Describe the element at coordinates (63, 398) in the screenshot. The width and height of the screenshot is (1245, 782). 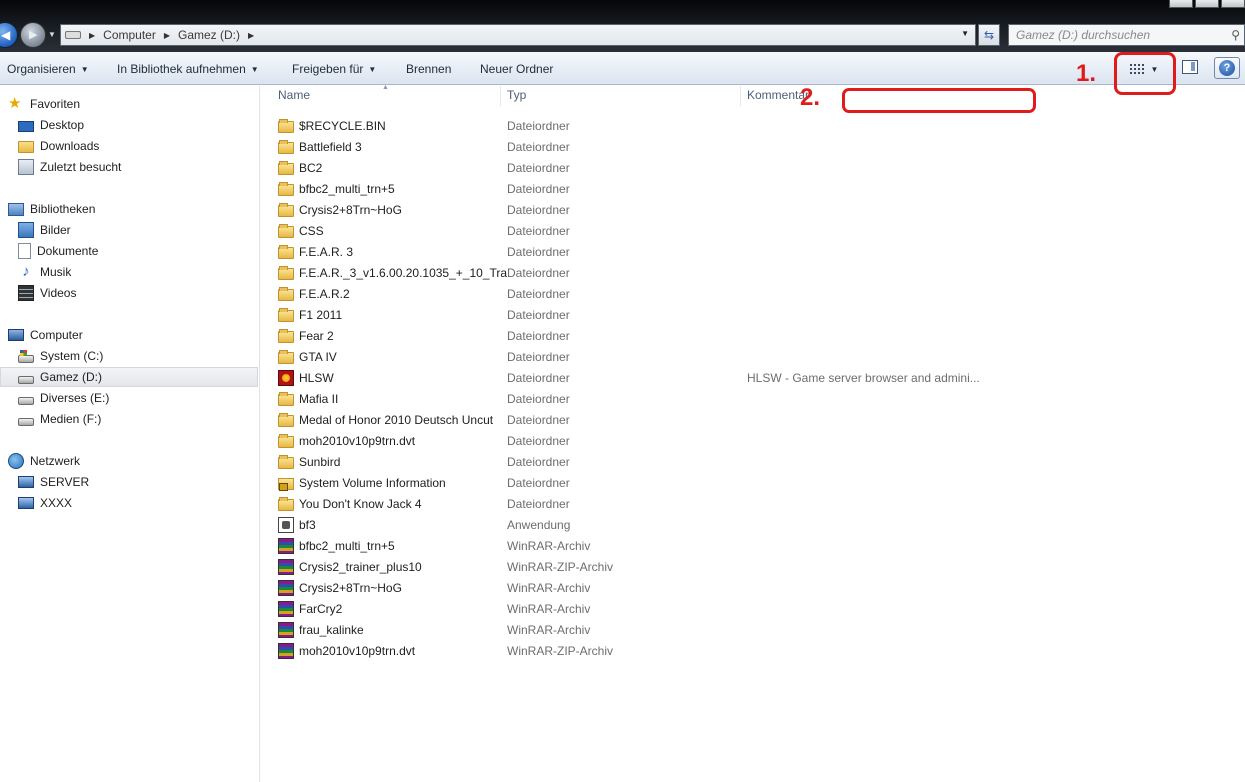
I see `nav-item-drive-e: Diverses (E:)` at that location.